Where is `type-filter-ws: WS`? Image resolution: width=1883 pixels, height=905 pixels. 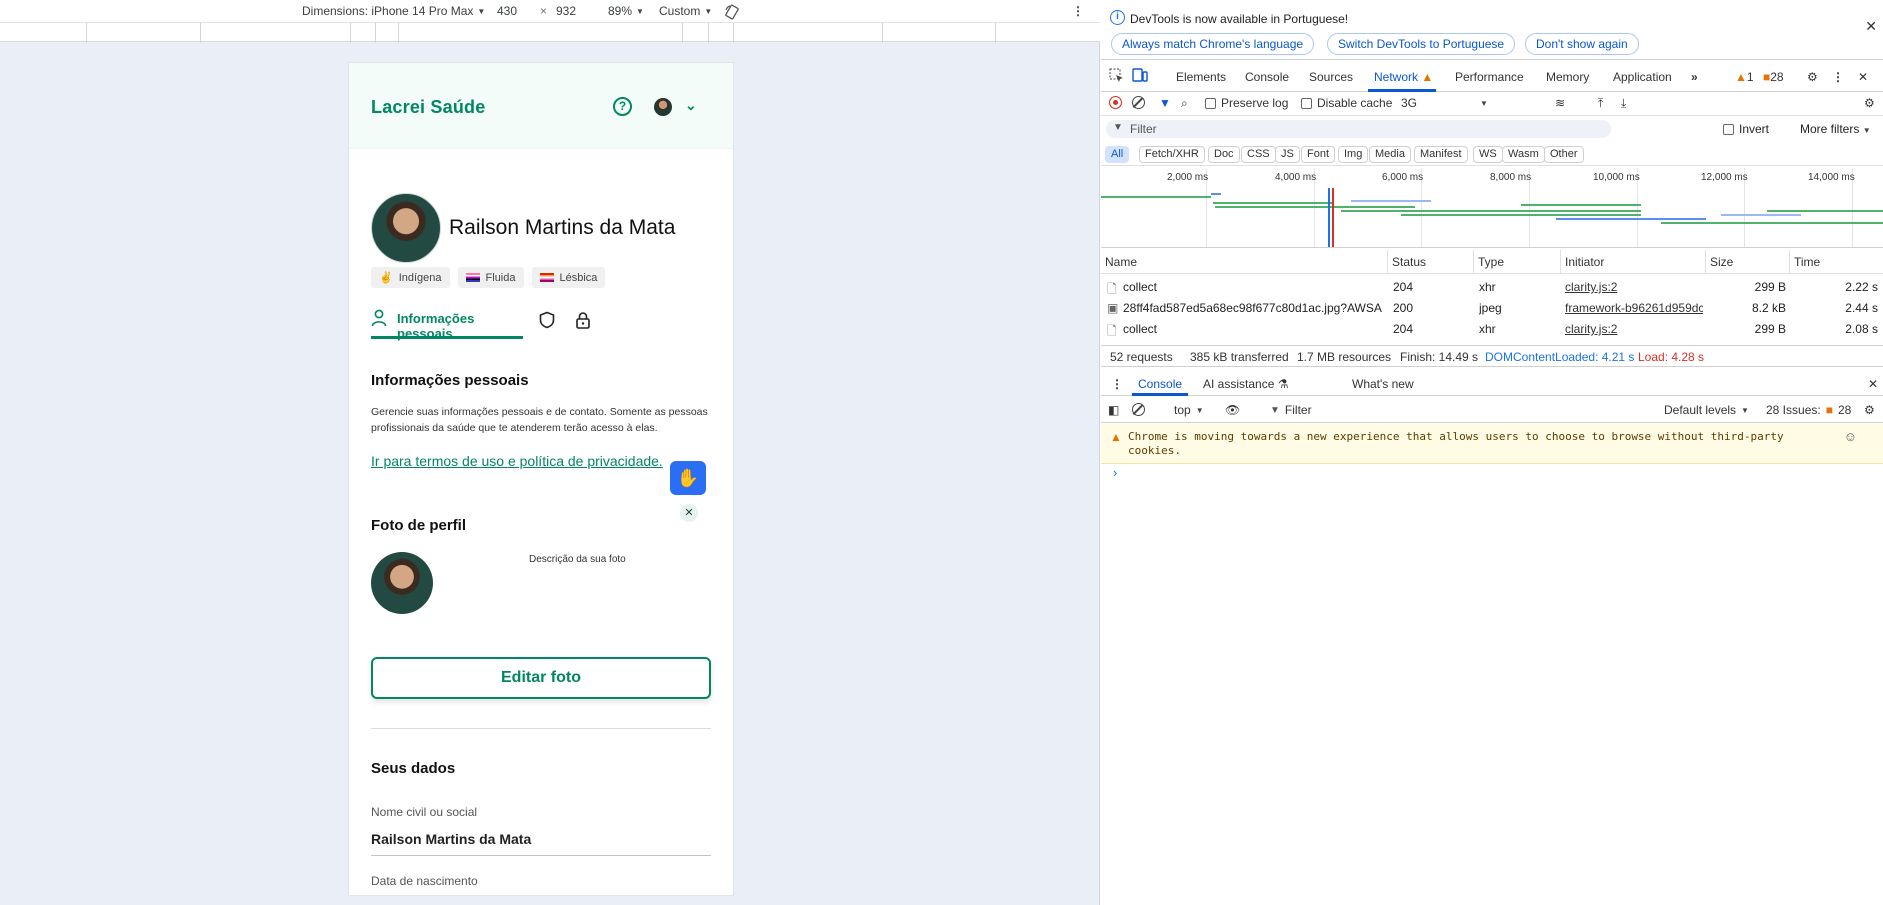
type-filter-ws: WS is located at coordinates (1488, 154).